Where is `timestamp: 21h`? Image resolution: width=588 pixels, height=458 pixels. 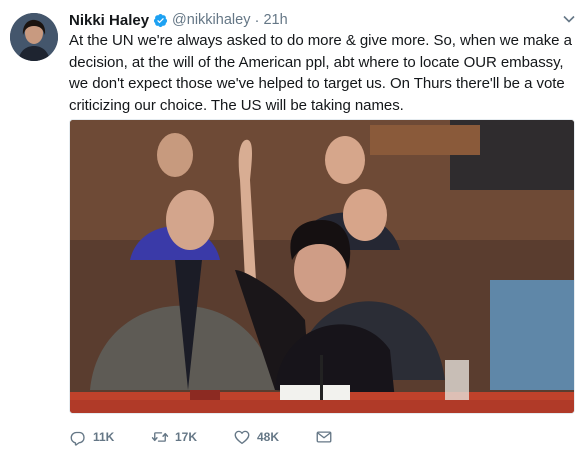 timestamp: 21h is located at coordinates (275, 20).